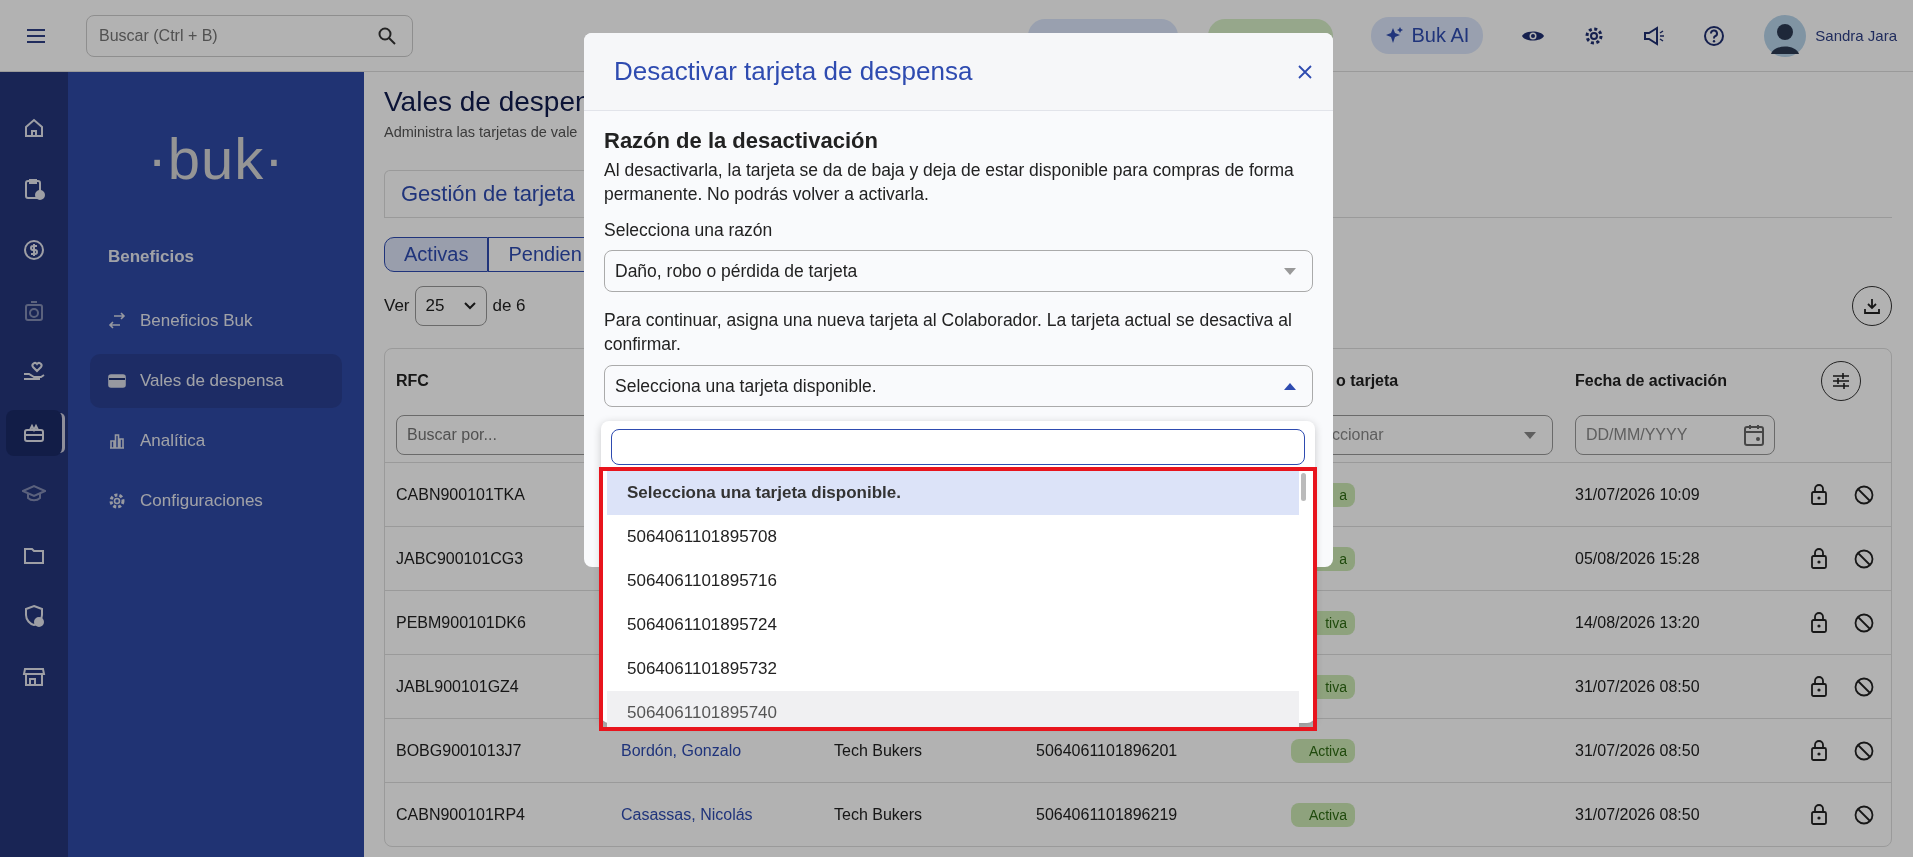 Image resolution: width=1913 pixels, height=857 pixels. Describe the element at coordinates (1305, 71) in the screenshot. I see `close-icon` at that location.